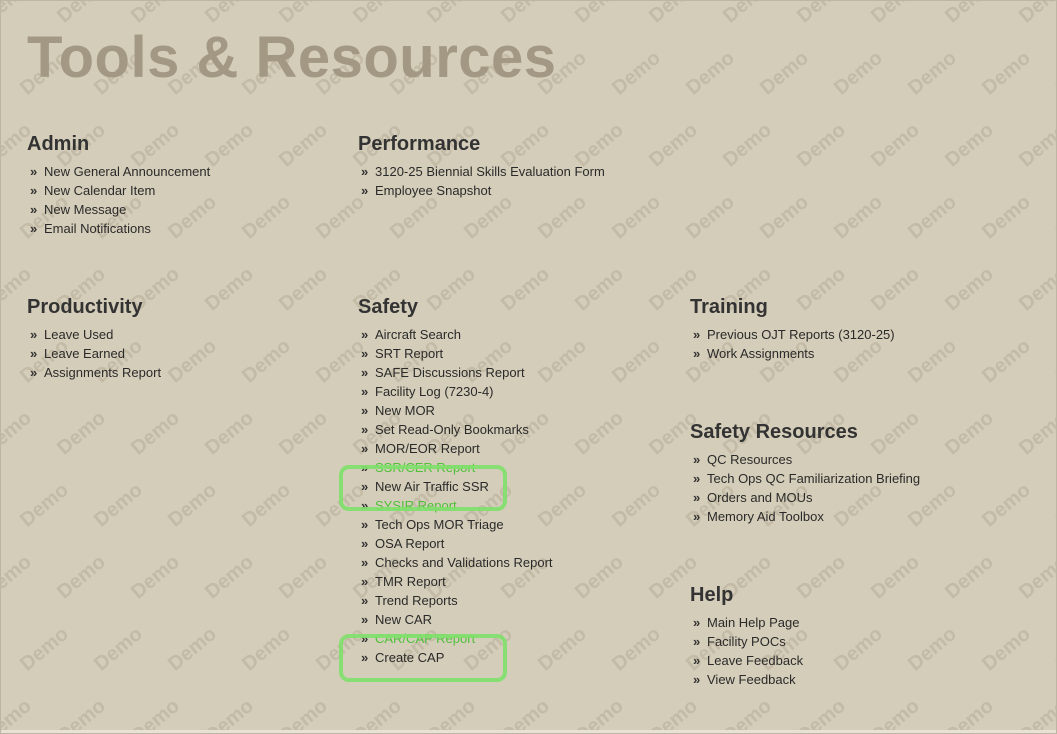  I want to click on bottom-strip, so click(528, 732).